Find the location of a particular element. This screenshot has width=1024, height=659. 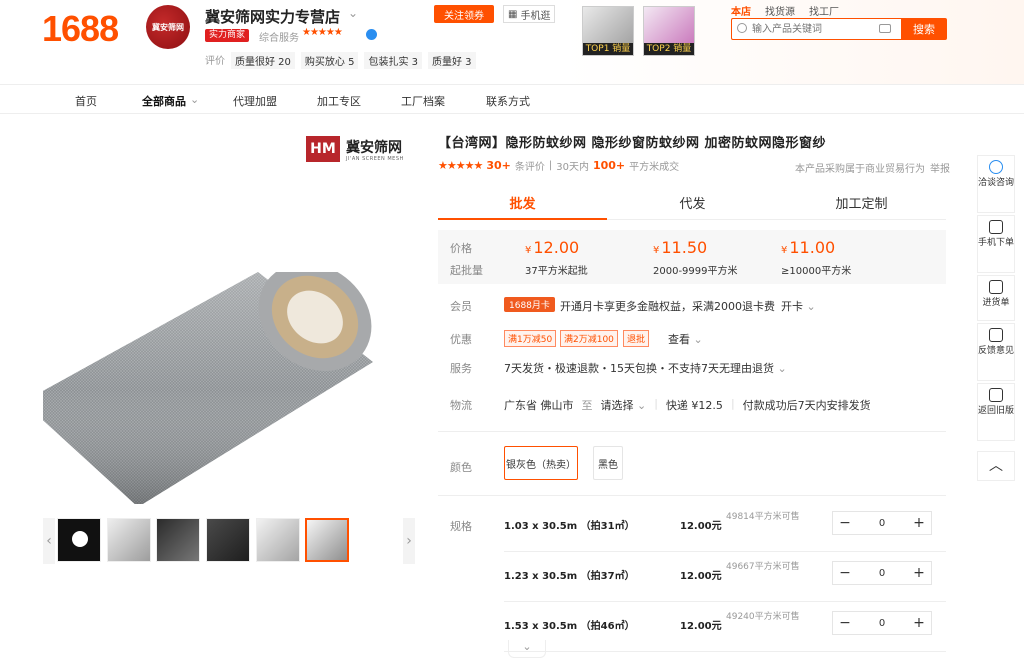

thumb-prev-button: ‹ is located at coordinates (49, 541).